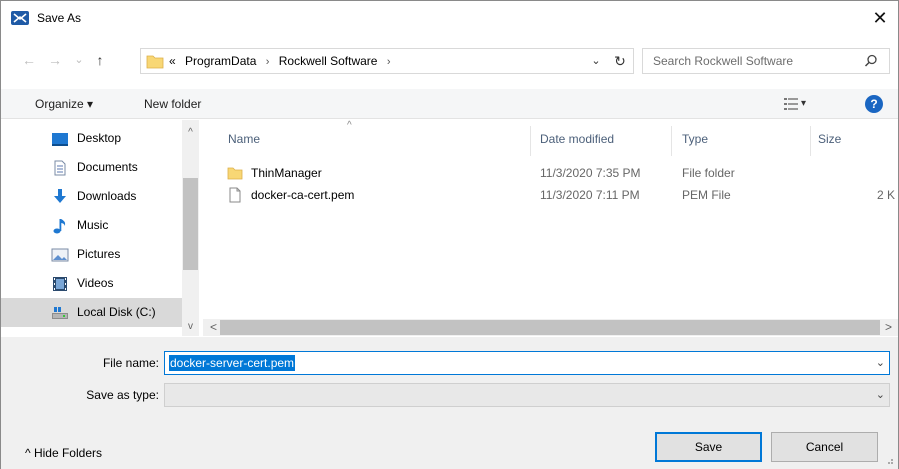 The image size is (899, 469). I want to click on search-input: Search Rockwell Software, so click(766, 61).